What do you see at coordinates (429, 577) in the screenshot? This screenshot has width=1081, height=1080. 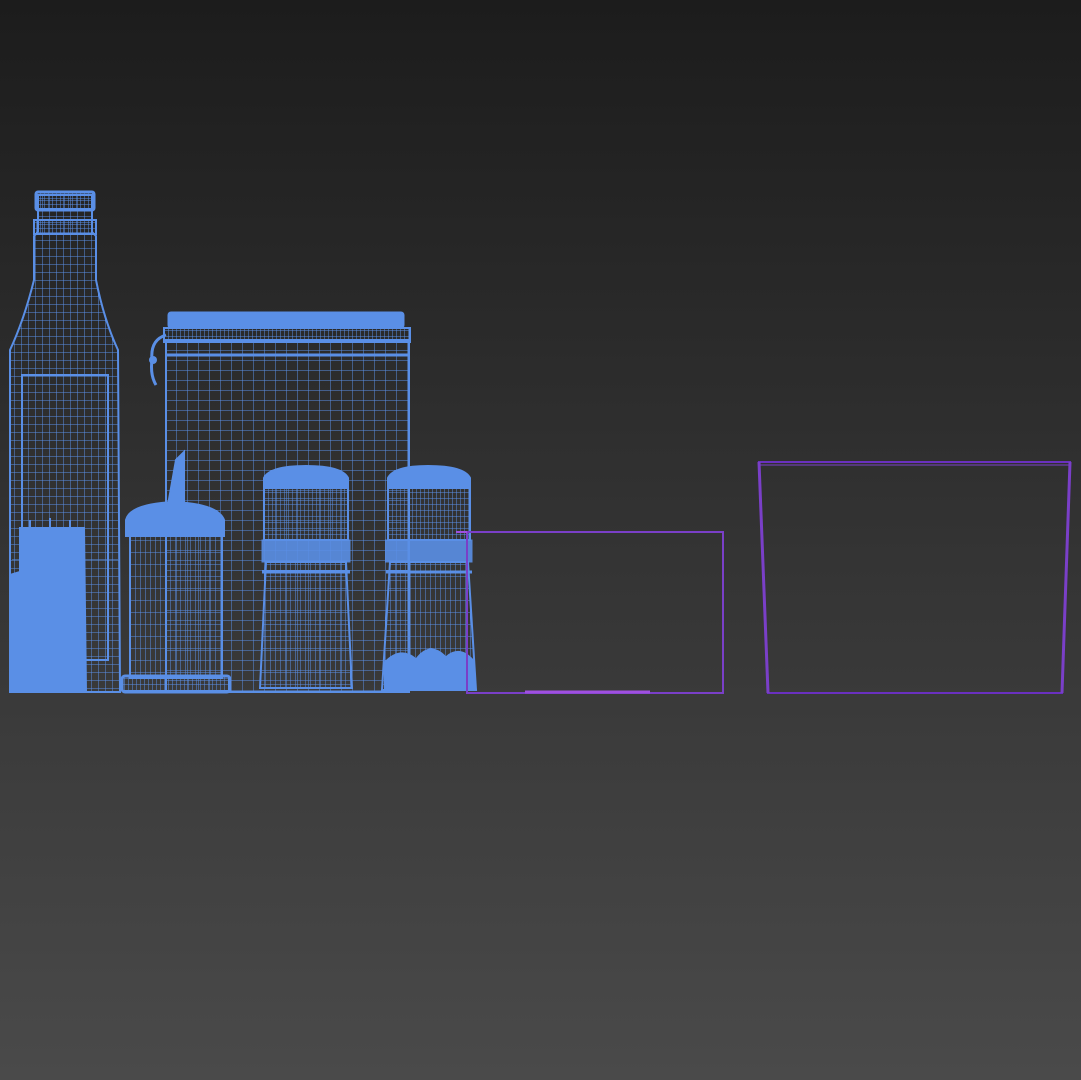 I see `pepper-shaker` at bounding box center [429, 577].